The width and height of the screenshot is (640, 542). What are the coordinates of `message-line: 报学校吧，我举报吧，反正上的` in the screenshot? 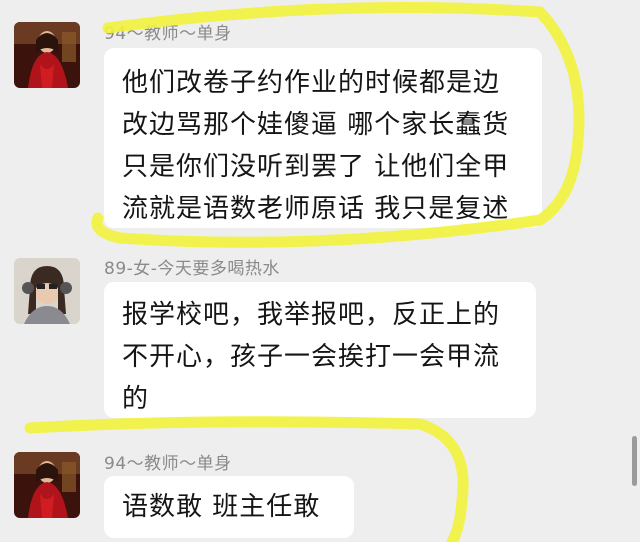 It's located at (311, 315).